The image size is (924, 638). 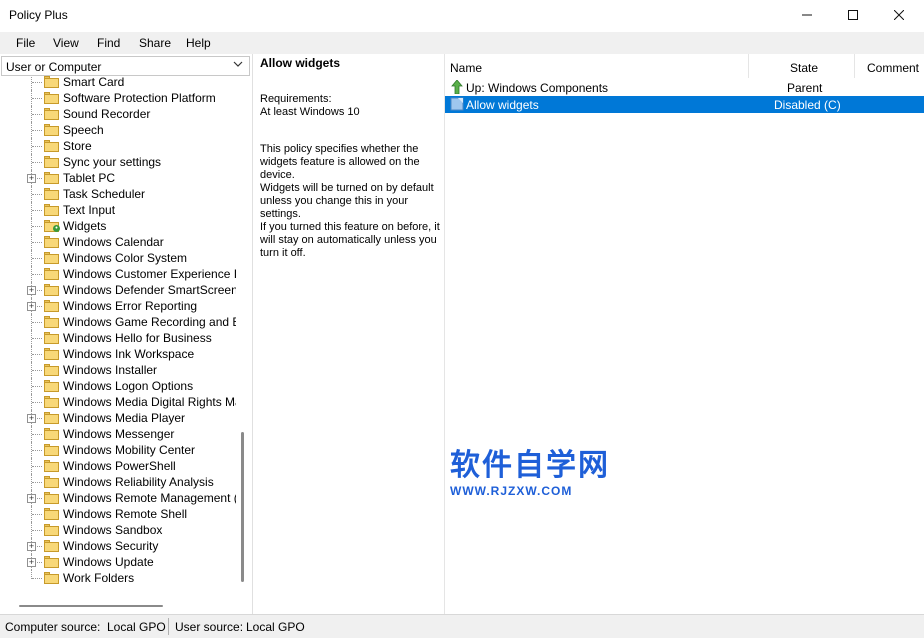 What do you see at coordinates (155, 43) in the screenshot?
I see `menu-share: Share` at bounding box center [155, 43].